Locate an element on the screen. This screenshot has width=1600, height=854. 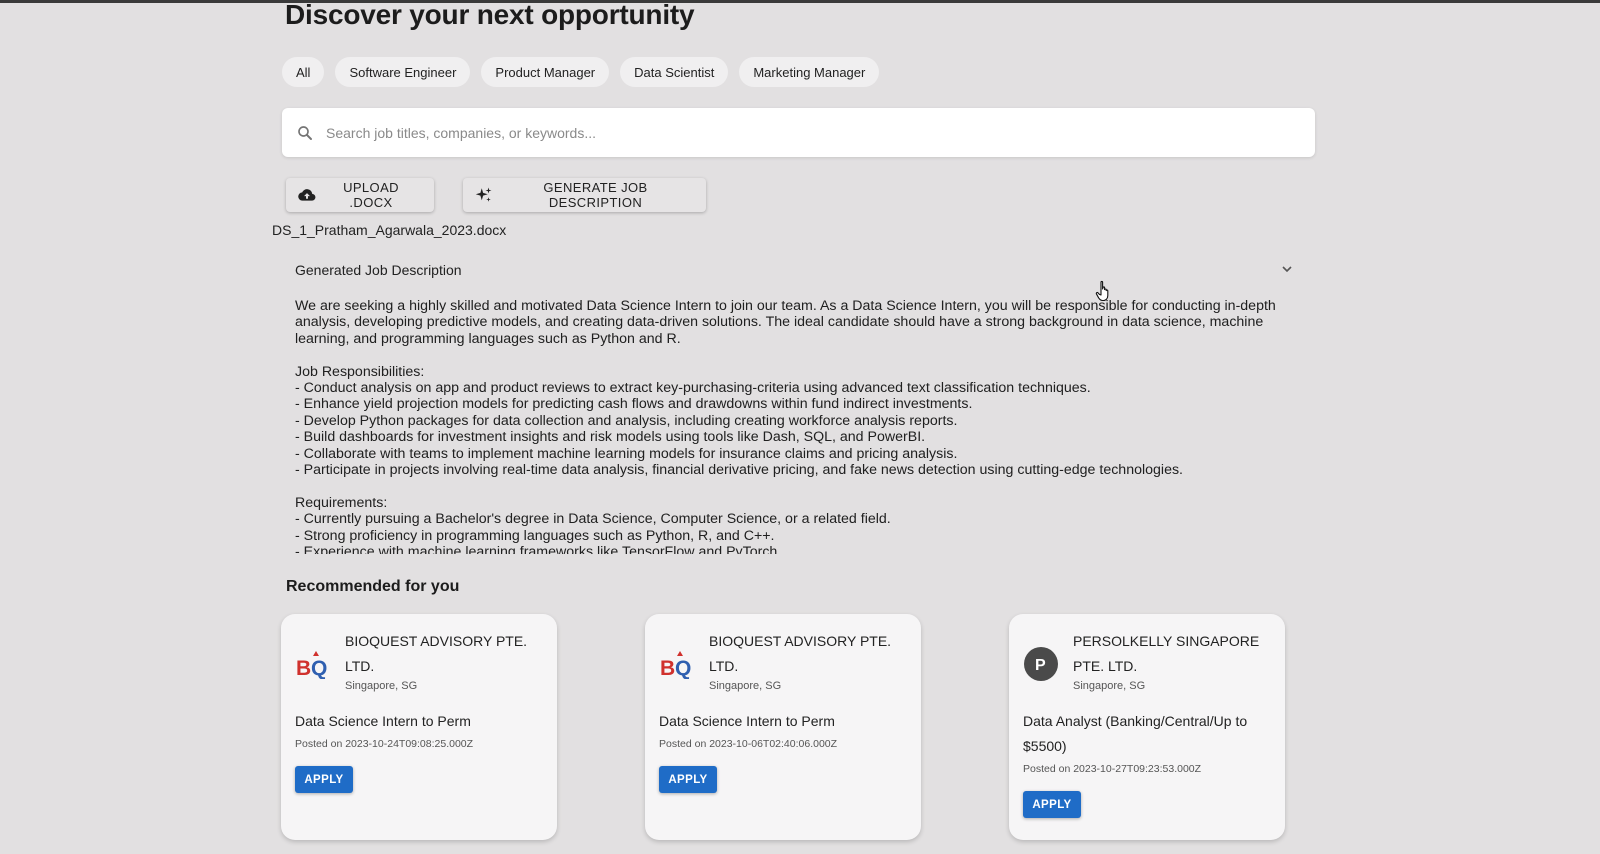
posted-date: Posted on 2023-10-27T09:23:53.000Z is located at coordinates (1112, 769).